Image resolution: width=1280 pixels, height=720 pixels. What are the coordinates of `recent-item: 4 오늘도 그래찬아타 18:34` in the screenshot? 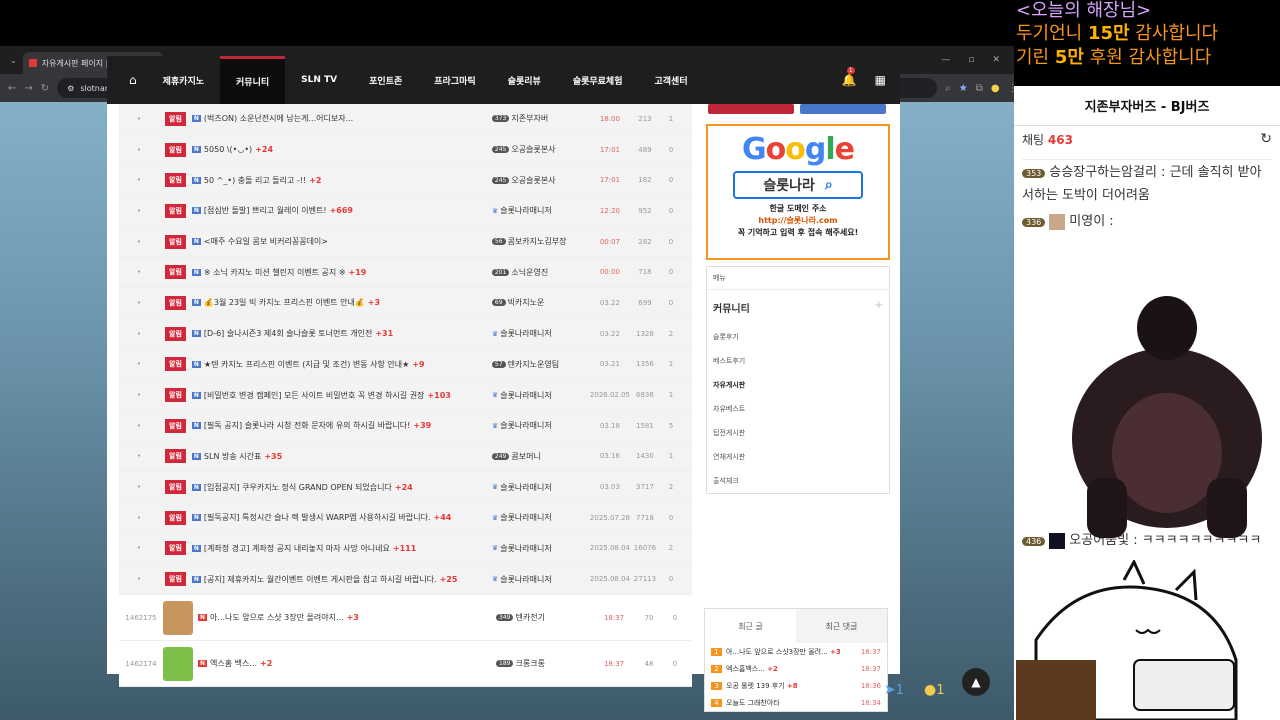 It's located at (796, 702).